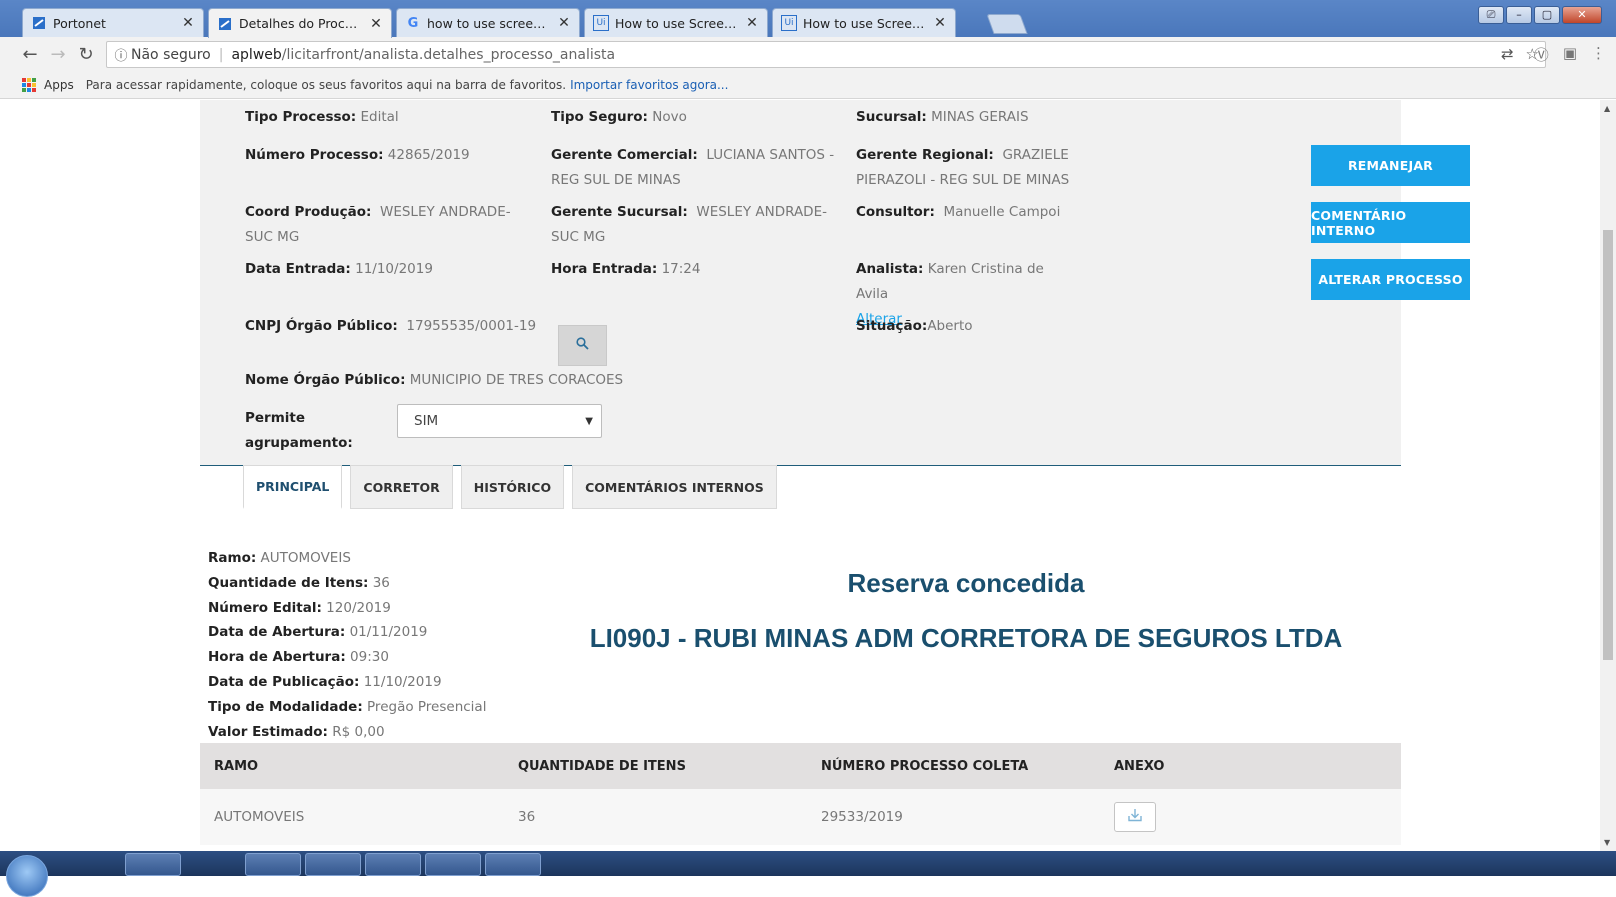  What do you see at coordinates (1491, 15) in the screenshot?
I see `profile-button: ⎚` at bounding box center [1491, 15].